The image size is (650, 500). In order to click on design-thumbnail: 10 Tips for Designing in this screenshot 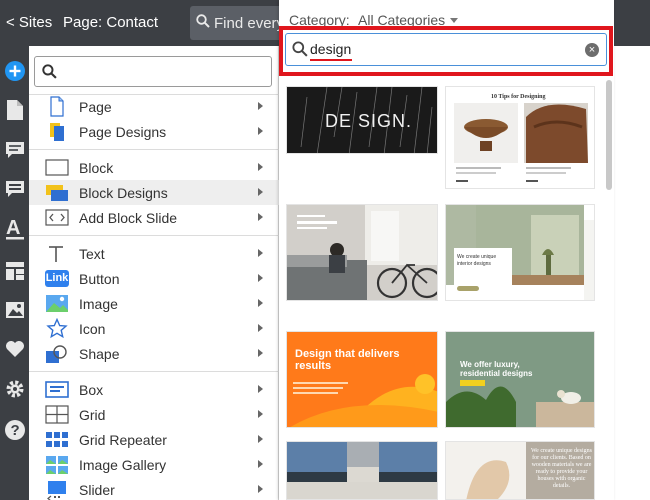, I will do `click(520, 137)`.